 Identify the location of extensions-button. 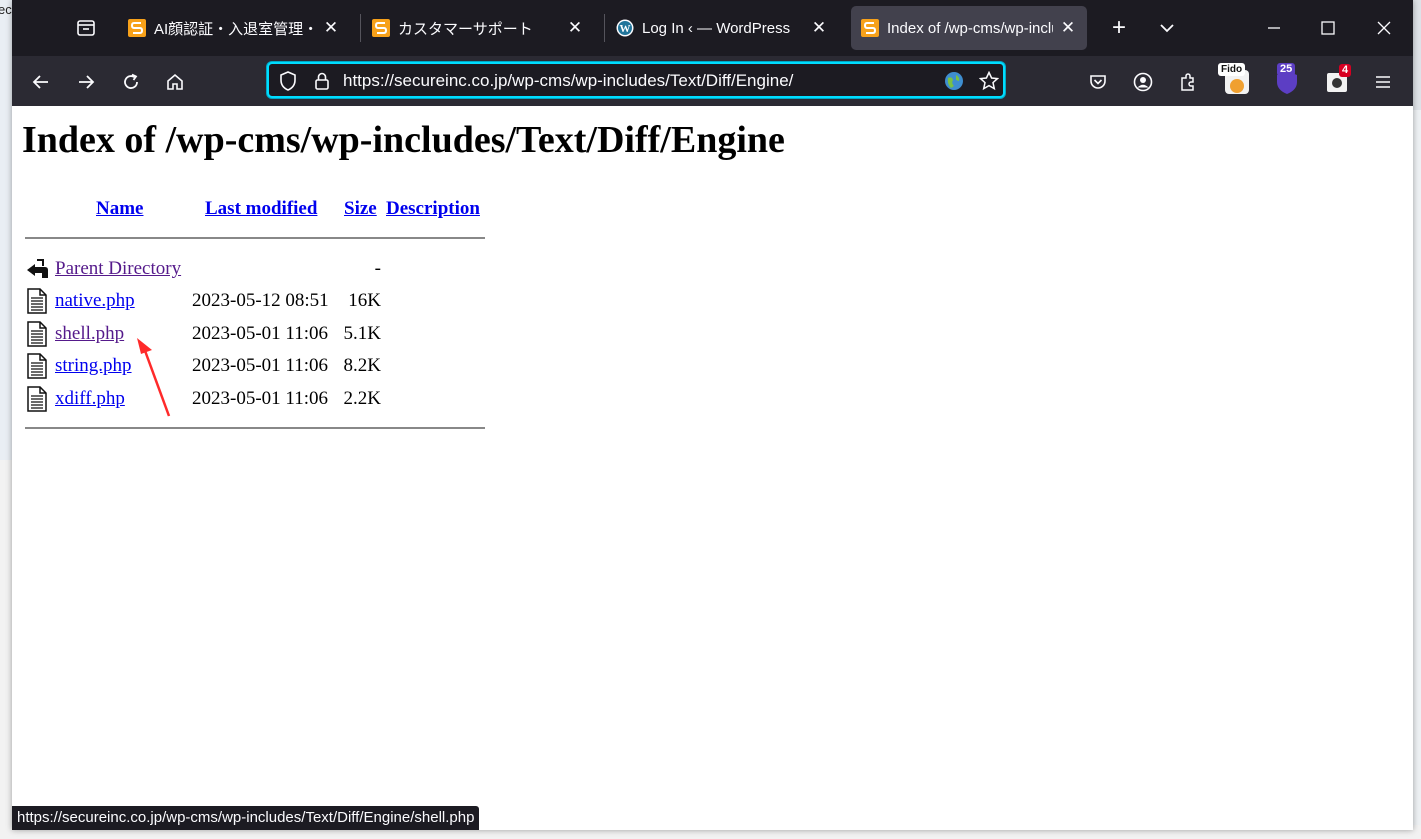
(1188, 82).